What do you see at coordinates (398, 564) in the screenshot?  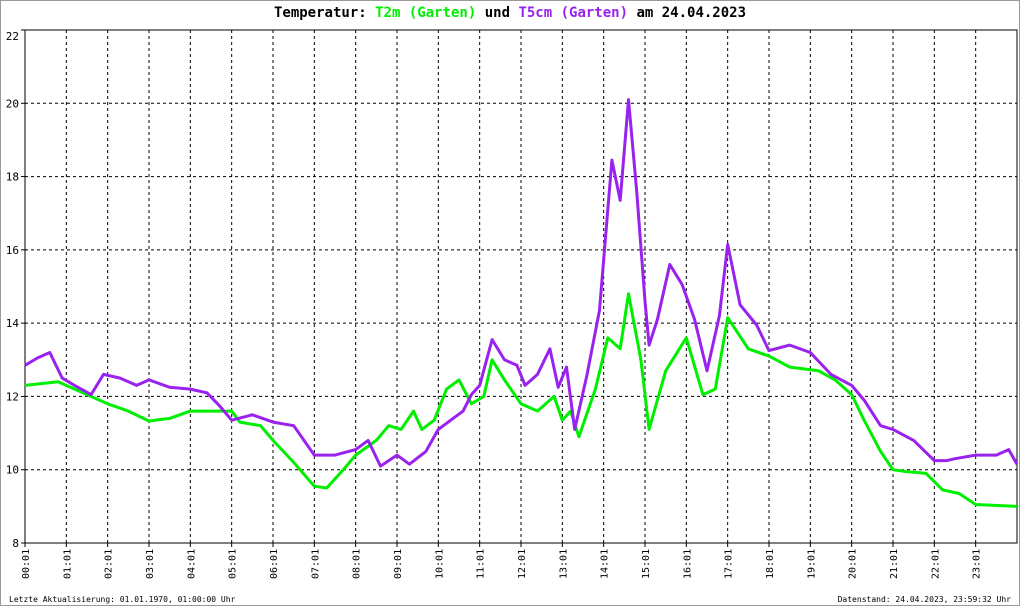 I see `x-tick-label: 09:01` at bounding box center [398, 564].